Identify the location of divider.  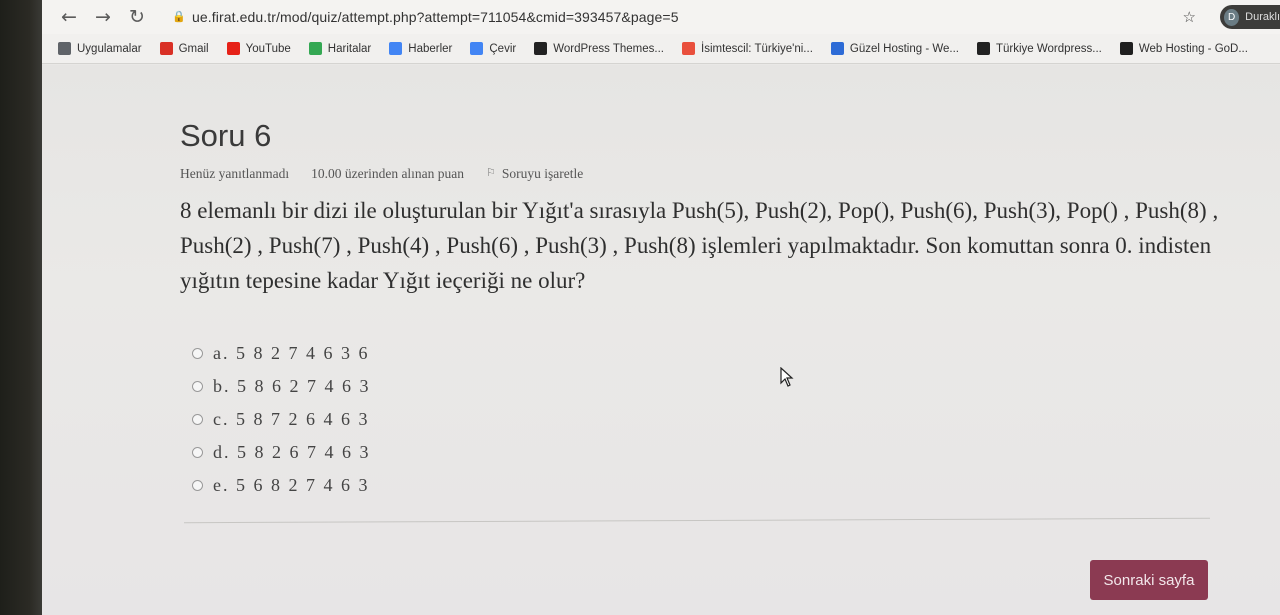
(697, 520).